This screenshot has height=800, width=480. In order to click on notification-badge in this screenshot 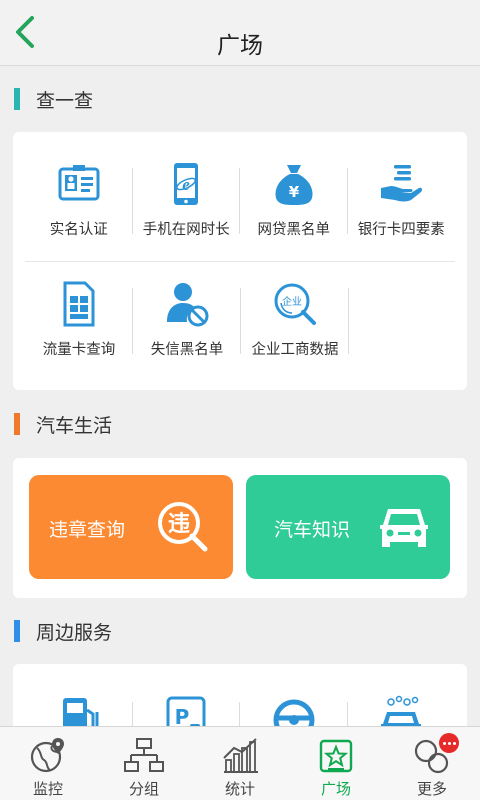, I will do `click(449, 743)`.